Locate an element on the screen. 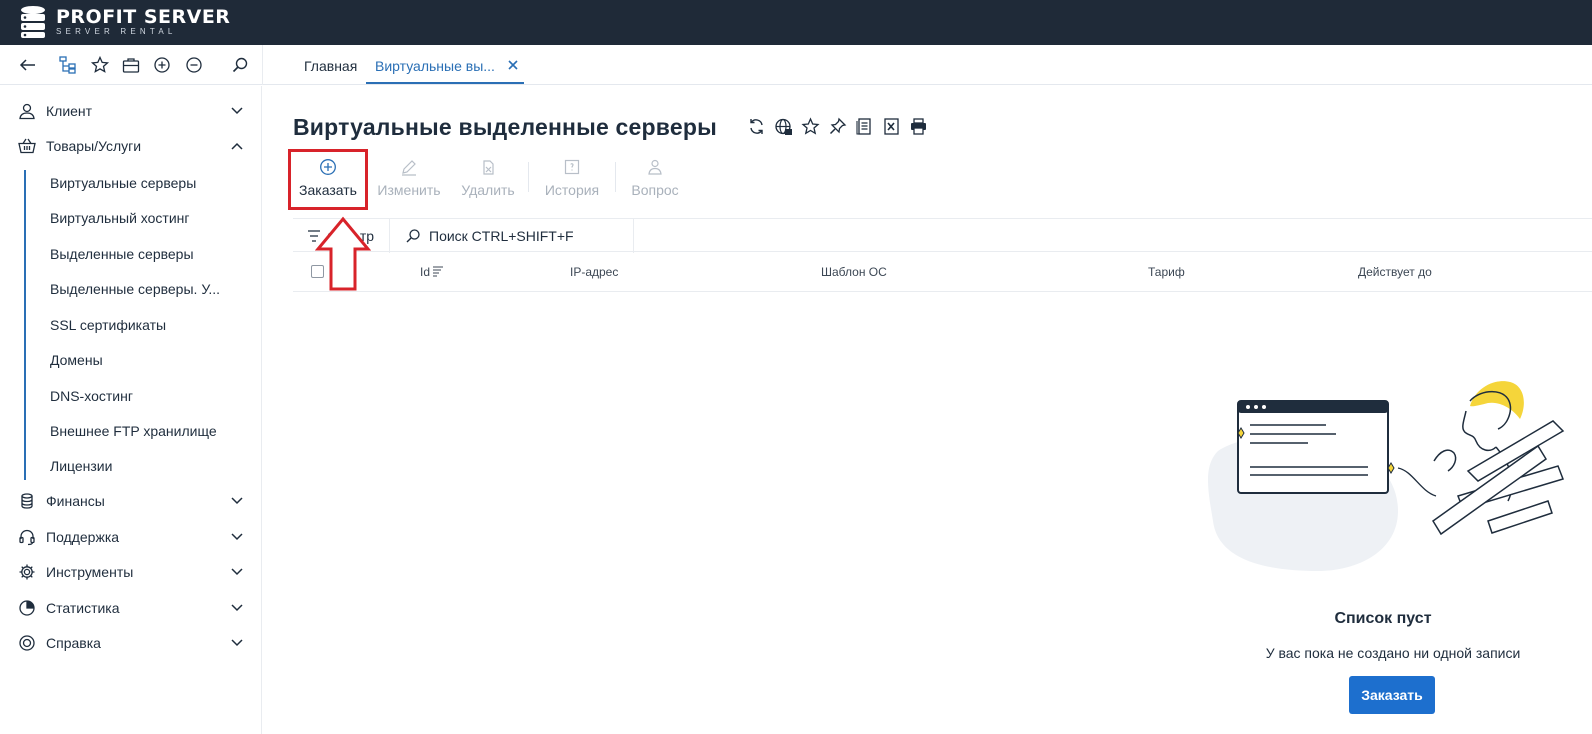 This screenshot has height=734, width=1592. sidebar-group-label: Поддержка is located at coordinates (83, 537).